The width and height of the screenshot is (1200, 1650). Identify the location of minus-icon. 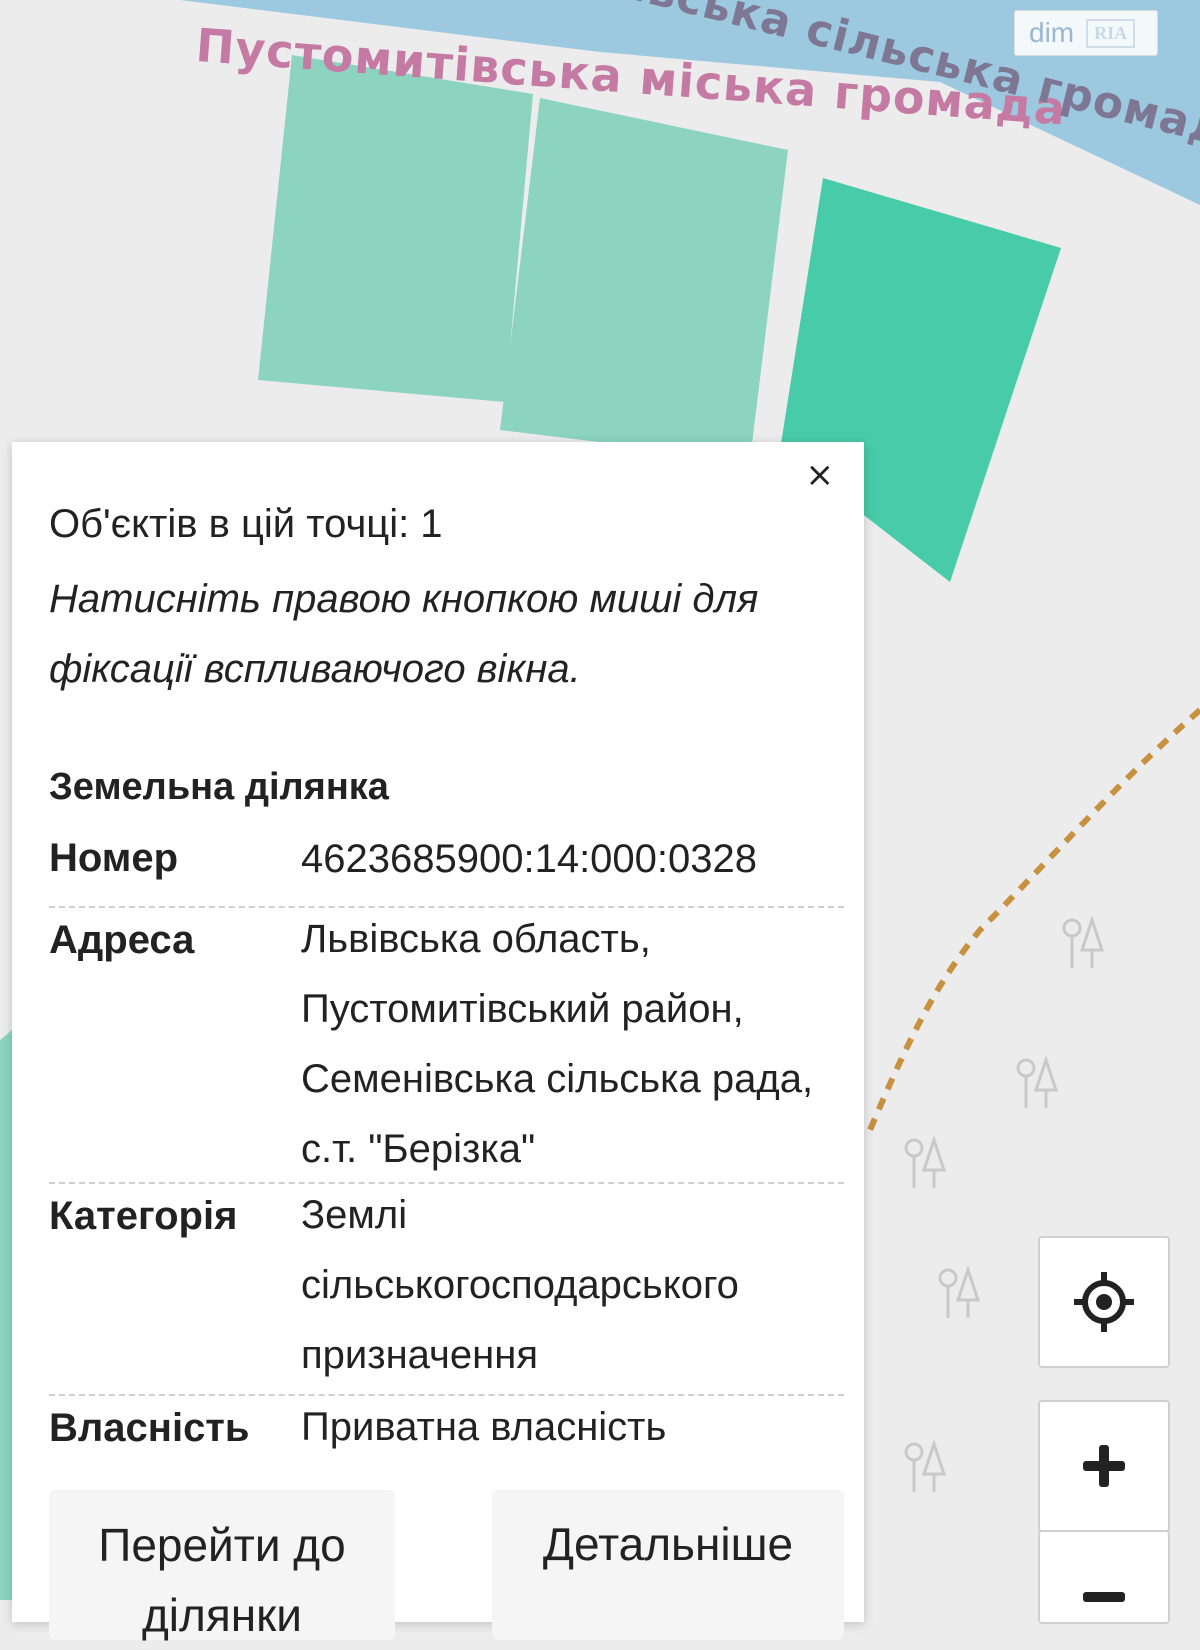
(1104, 1597).